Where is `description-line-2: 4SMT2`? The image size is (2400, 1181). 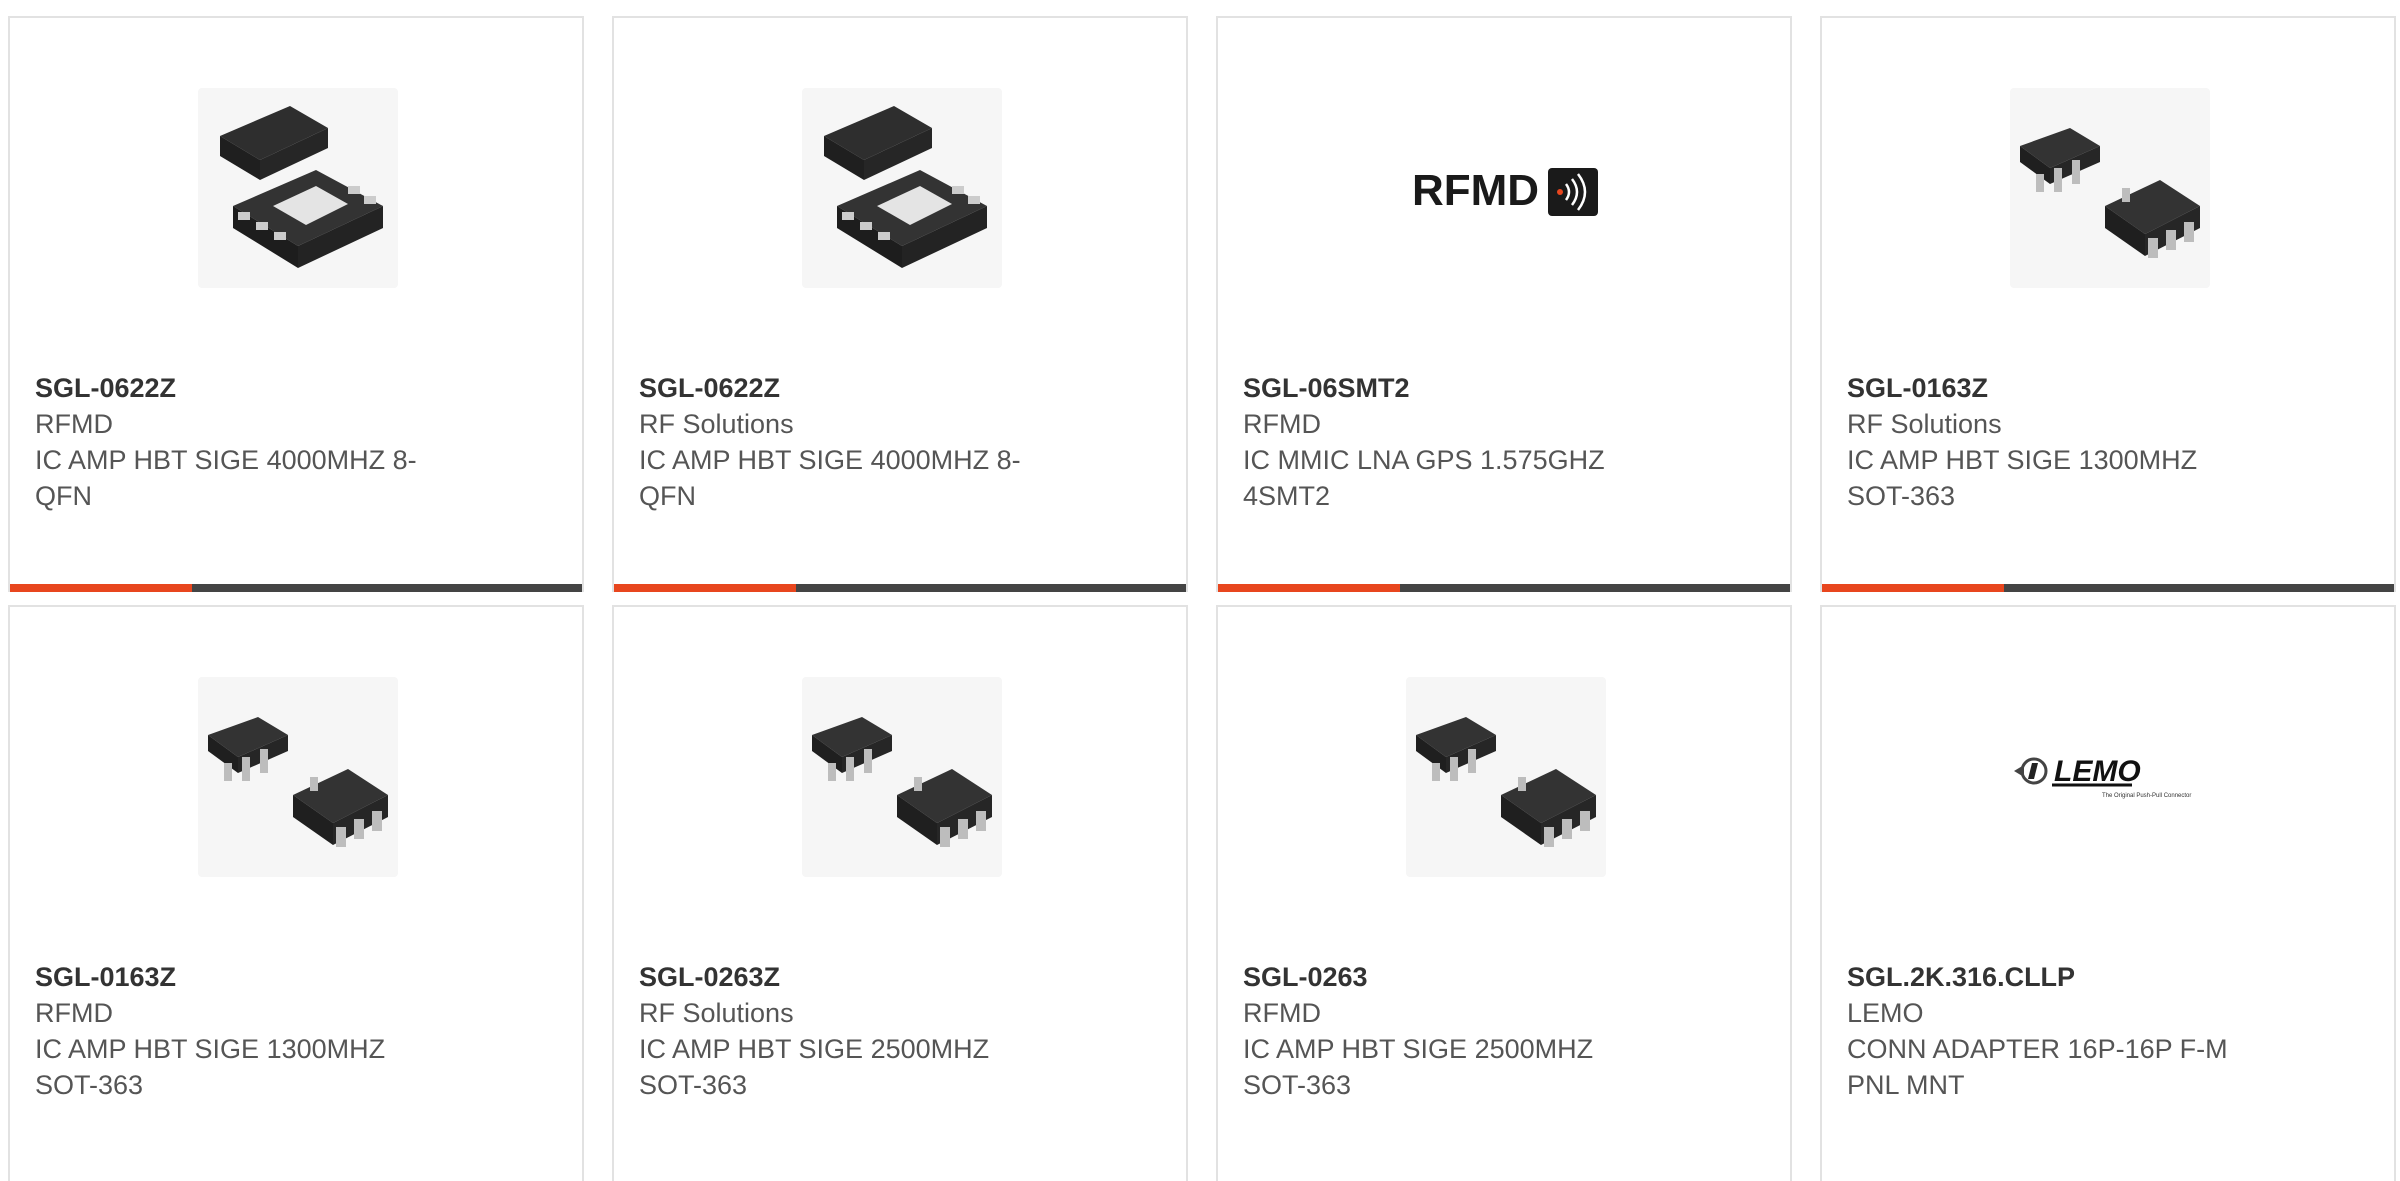
description-line-2: 4SMT2 is located at coordinates (1287, 496).